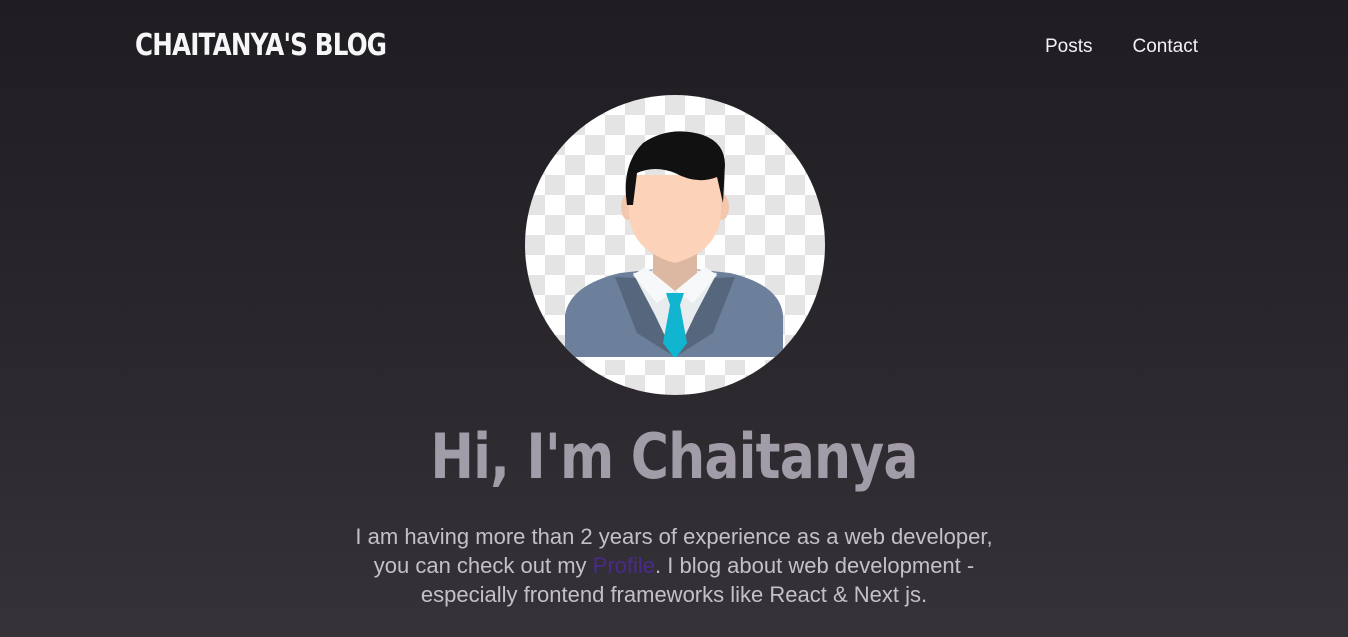 The width and height of the screenshot is (1348, 637). What do you see at coordinates (261, 45) in the screenshot?
I see `site-logo: CHAITANYA'S BLOG` at bounding box center [261, 45].